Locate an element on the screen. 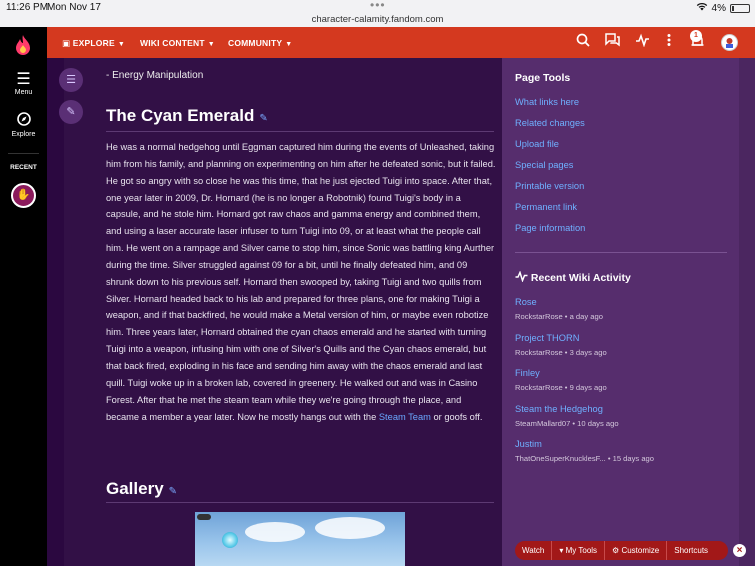 The image size is (755, 566). activity-page-link: Rose is located at coordinates (526, 302).